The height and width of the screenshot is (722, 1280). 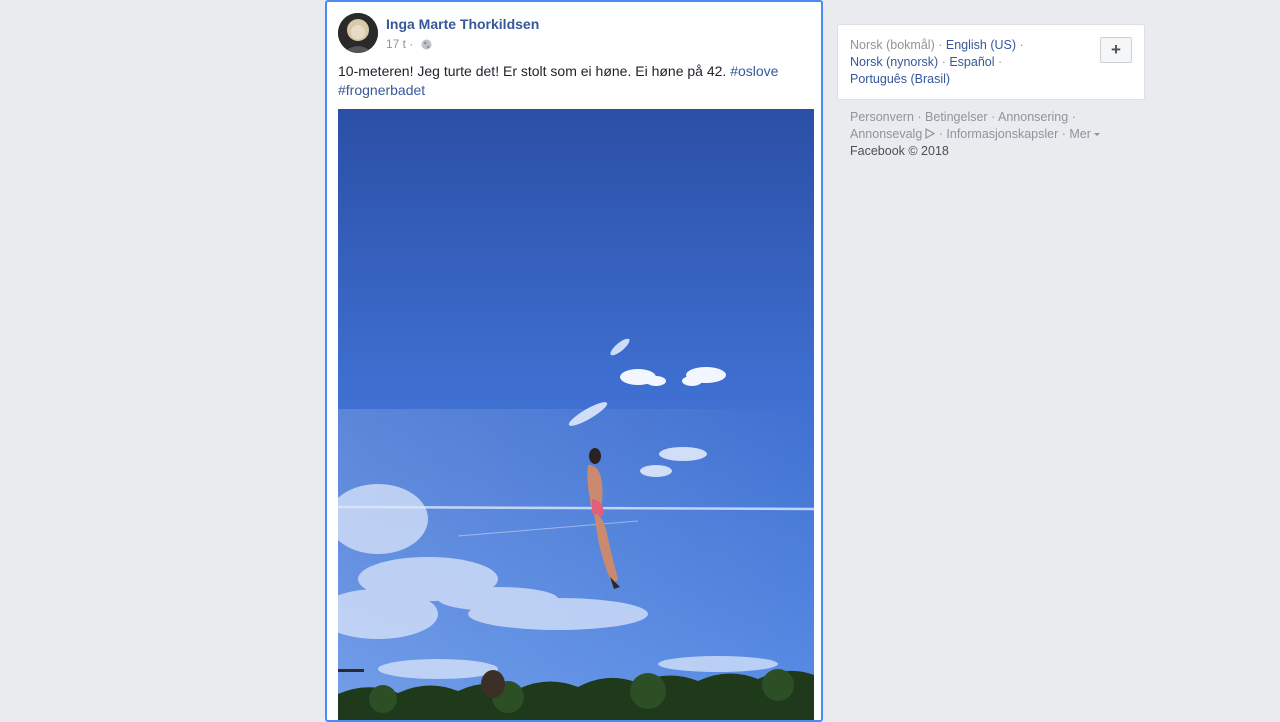 I want to click on footer-link-annonsering: Annonsering, so click(x=1033, y=117).